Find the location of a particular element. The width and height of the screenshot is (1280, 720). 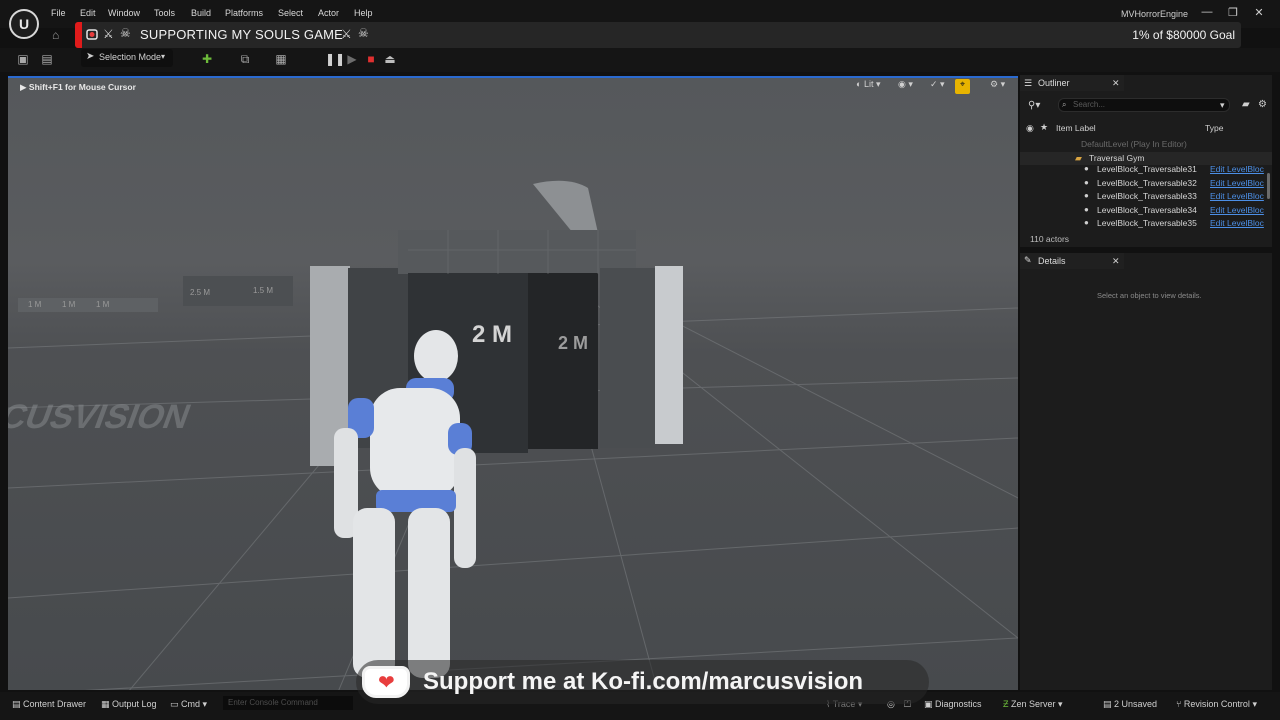

row-label: LevelBlock_Traversable35 is located at coordinates (1147, 223).